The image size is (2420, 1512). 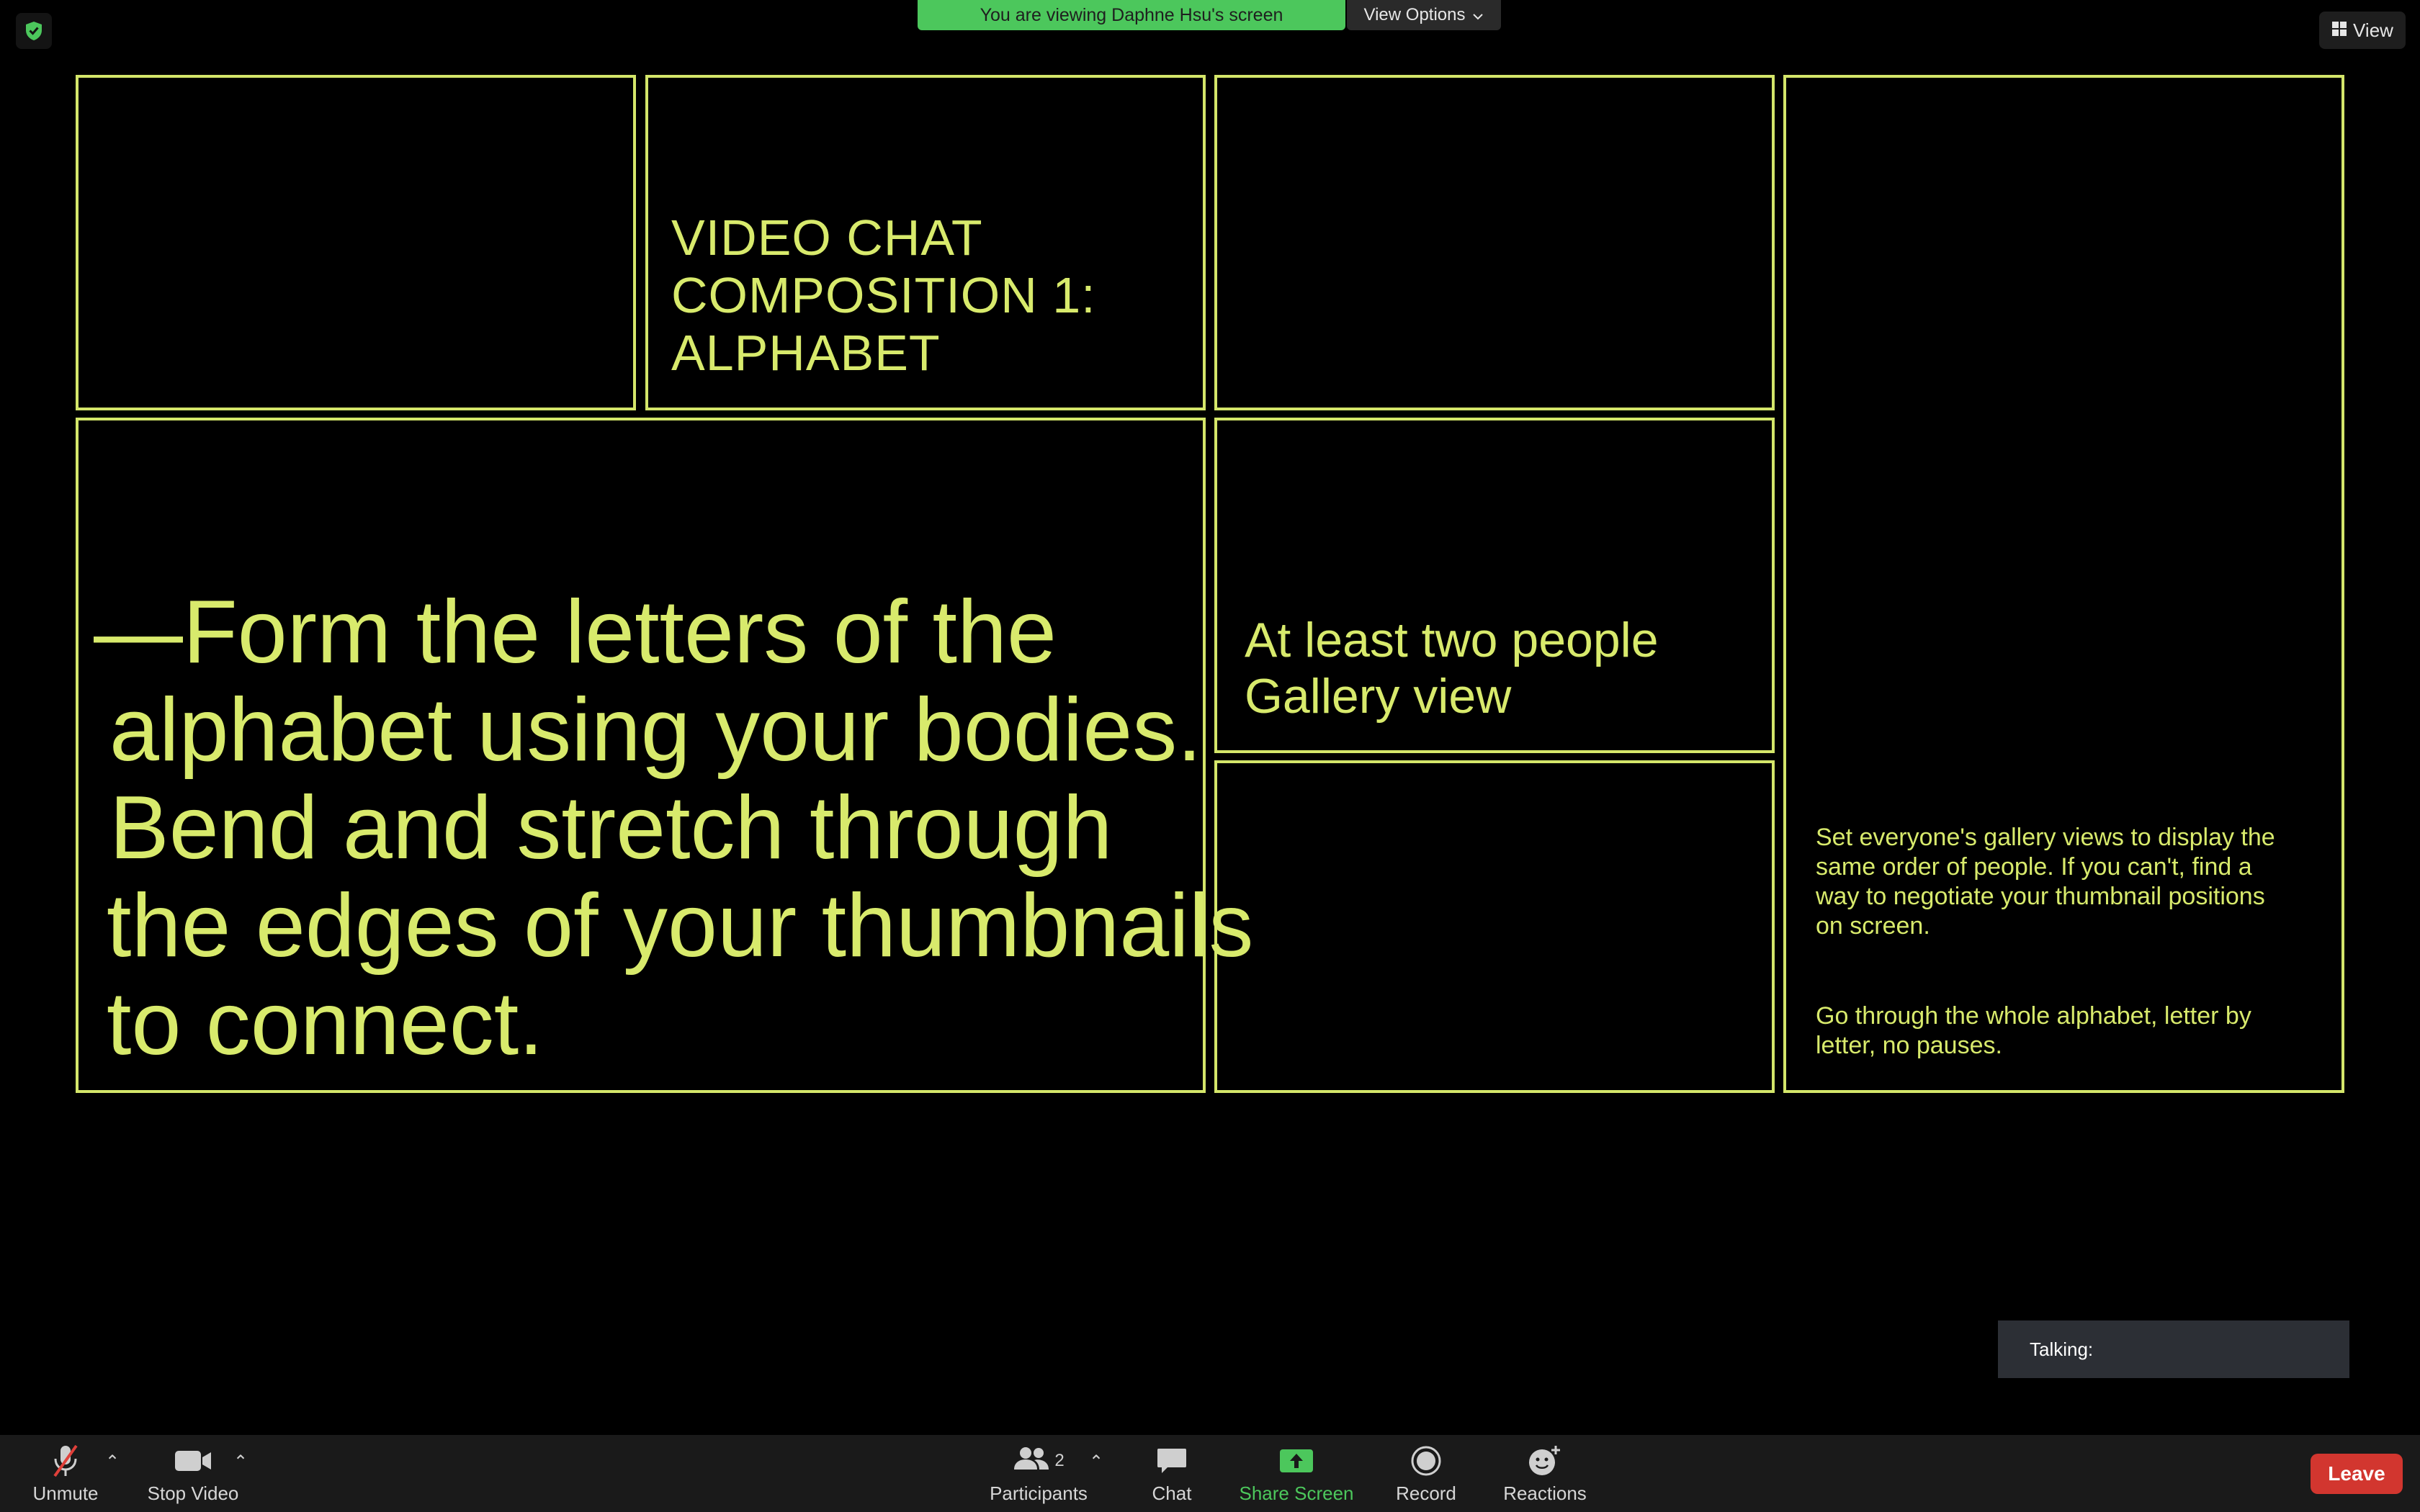 I want to click on talking-indicator: Talking:, so click(x=2173, y=1349).